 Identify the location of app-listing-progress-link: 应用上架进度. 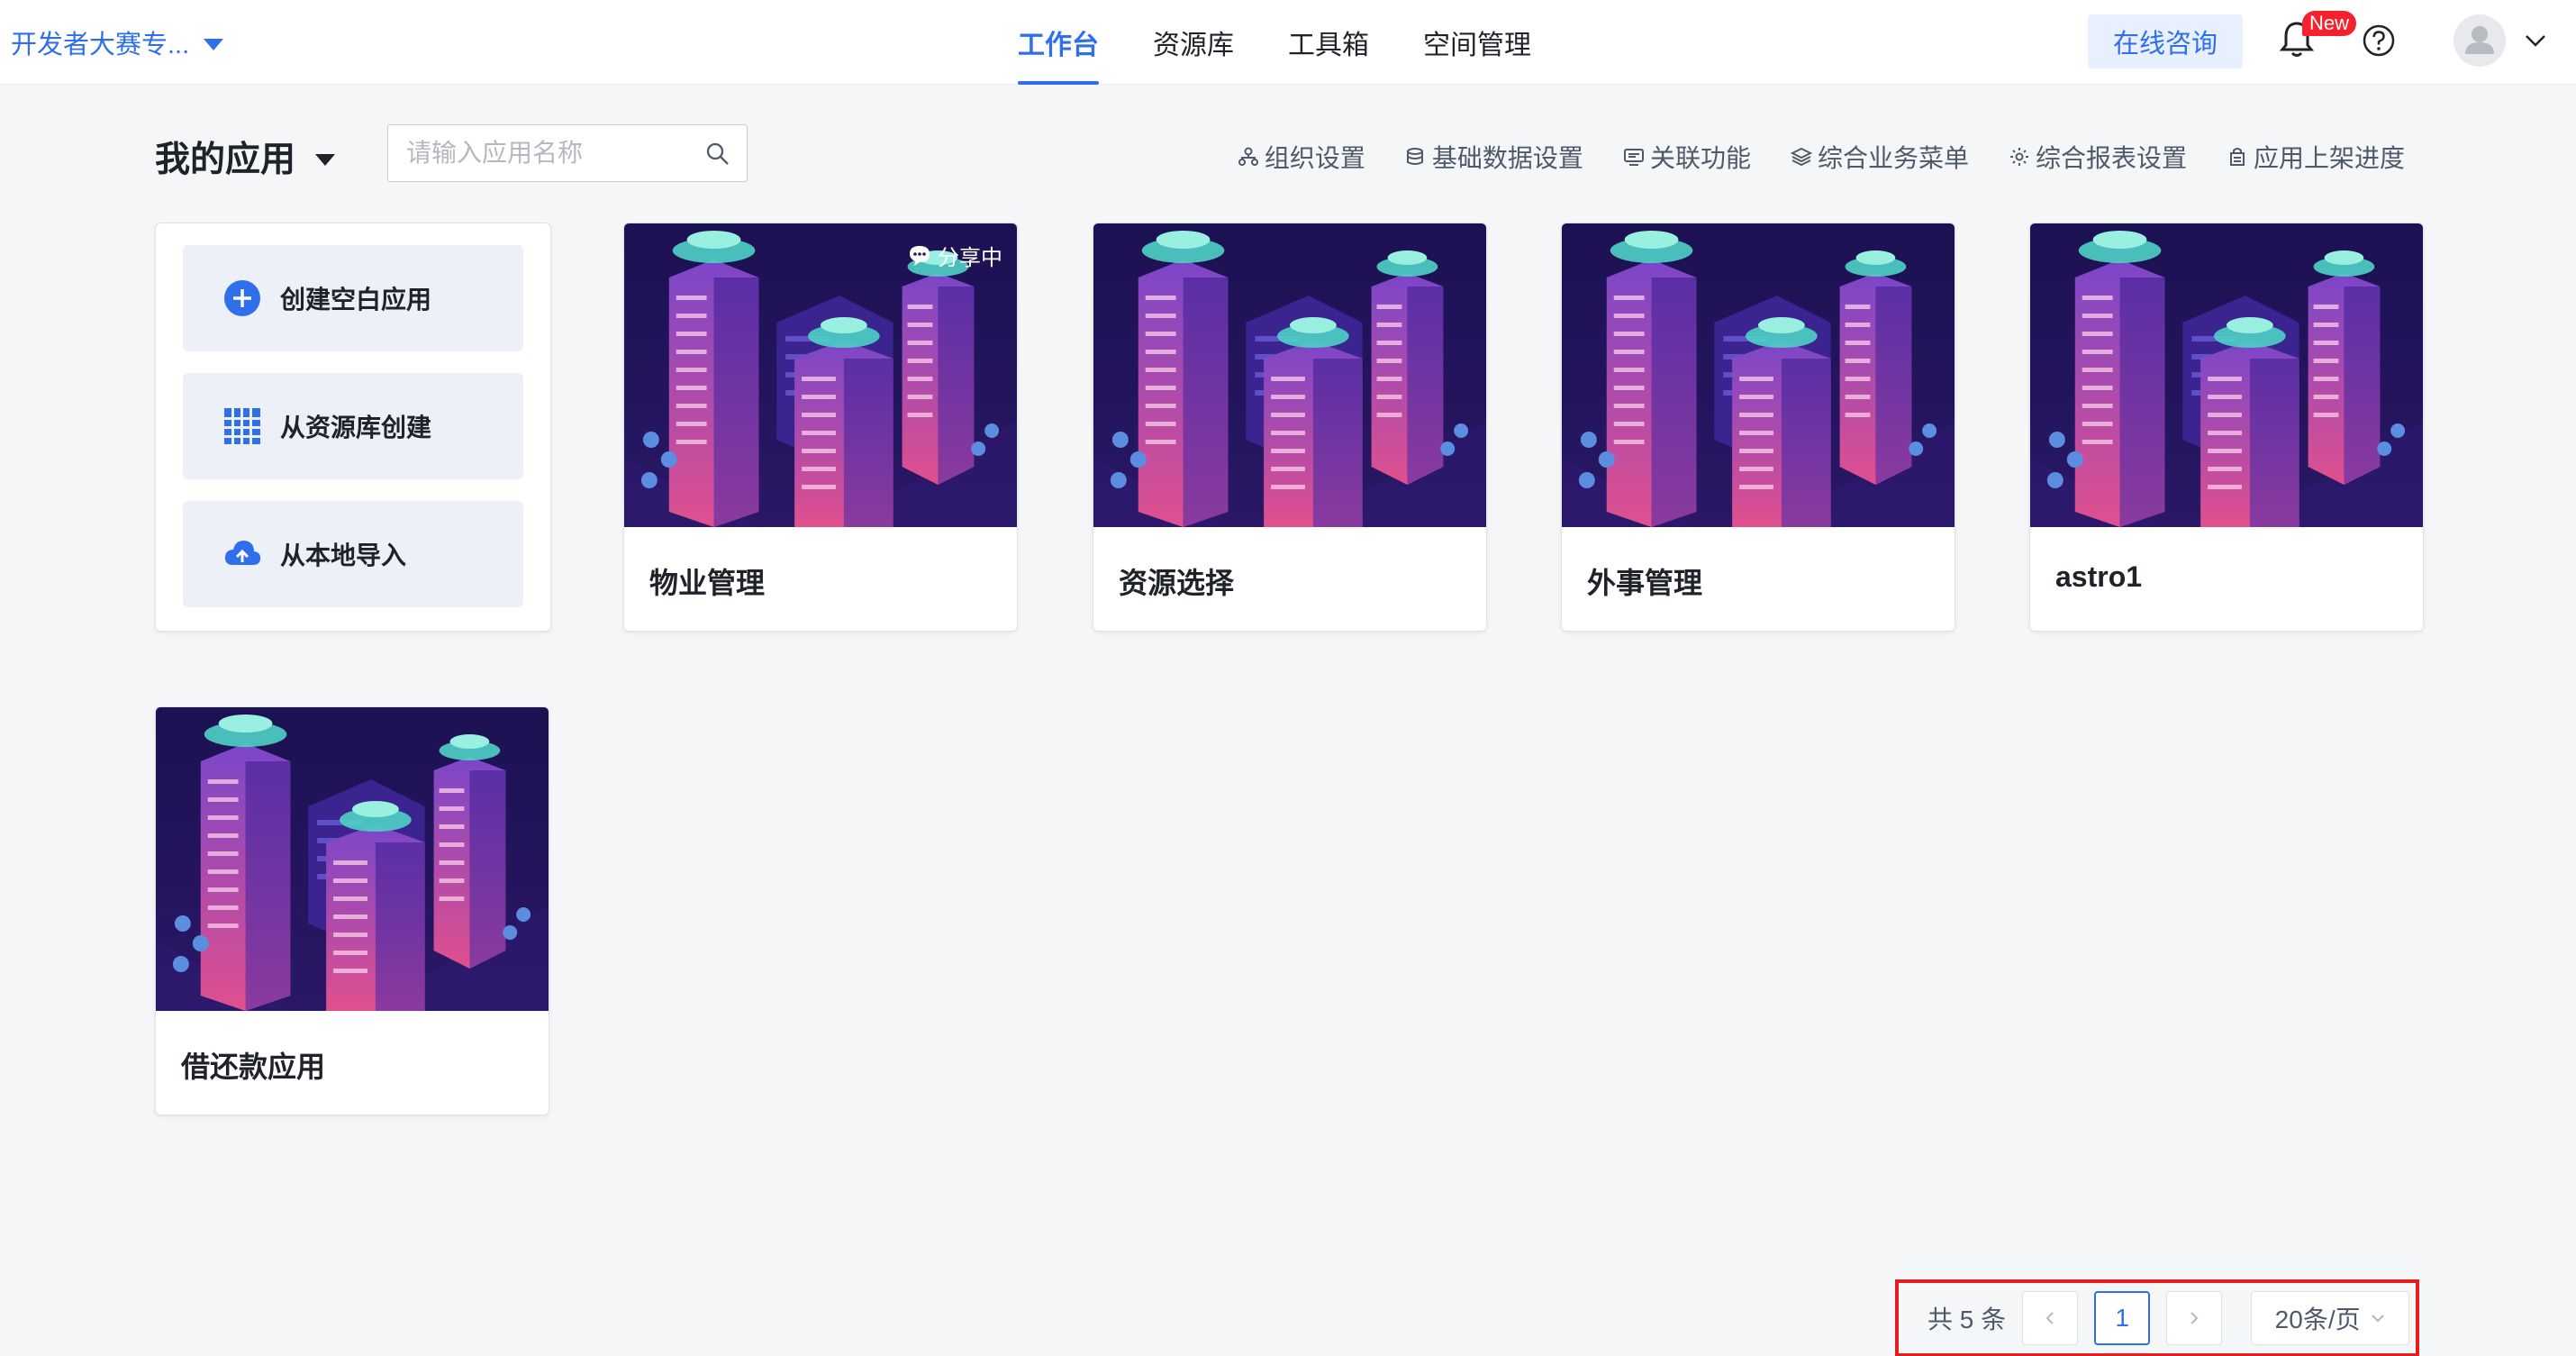
(2316, 157).